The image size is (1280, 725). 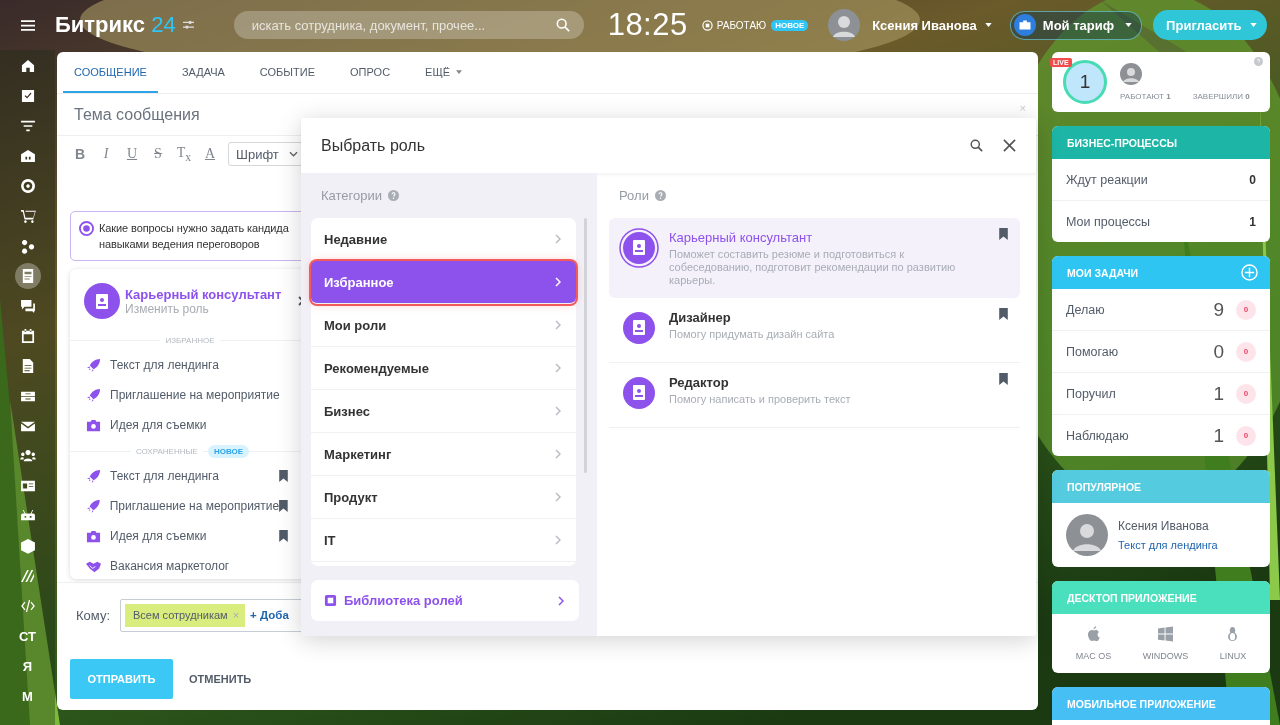 What do you see at coordinates (741, 25) in the screenshot?
I see `work-status: РАБОТАЮ` at bounding box center [741, 25].